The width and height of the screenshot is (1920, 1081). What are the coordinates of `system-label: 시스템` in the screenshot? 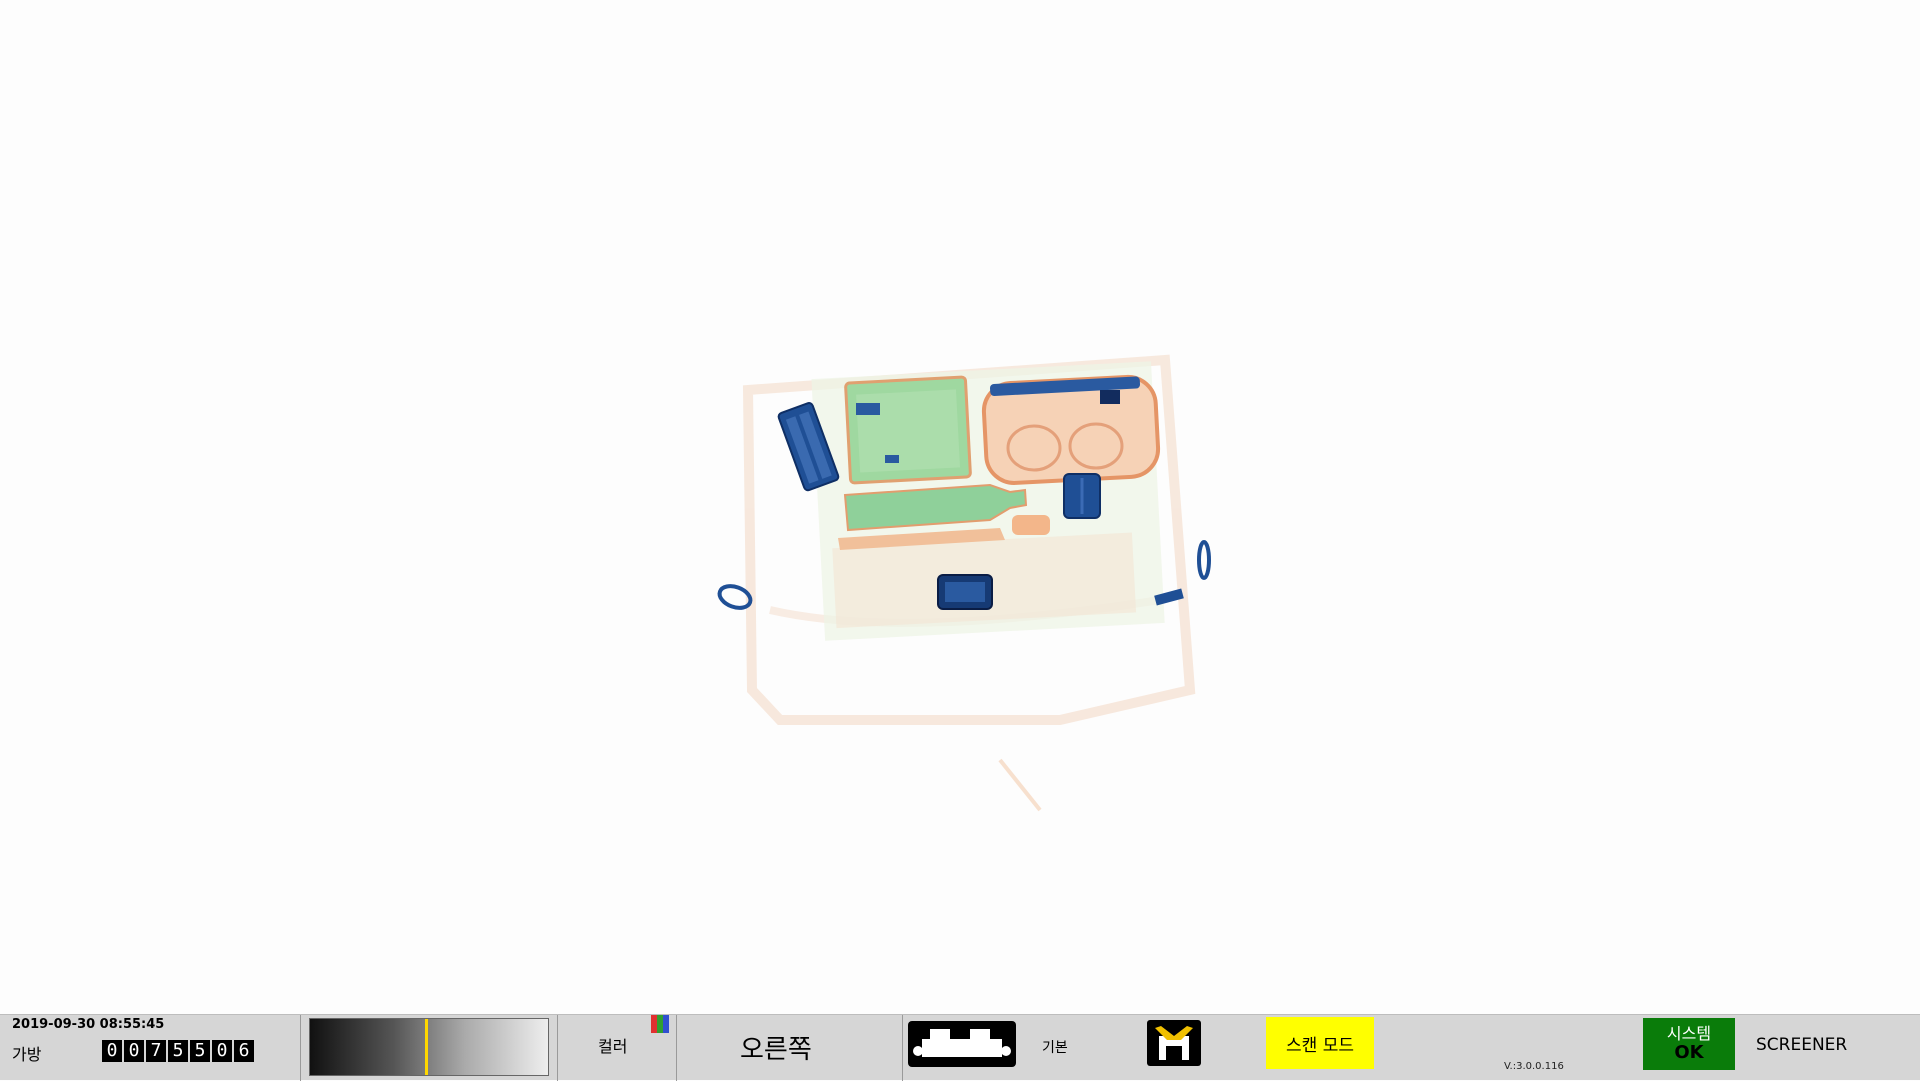 It's located at (1689, 1033).